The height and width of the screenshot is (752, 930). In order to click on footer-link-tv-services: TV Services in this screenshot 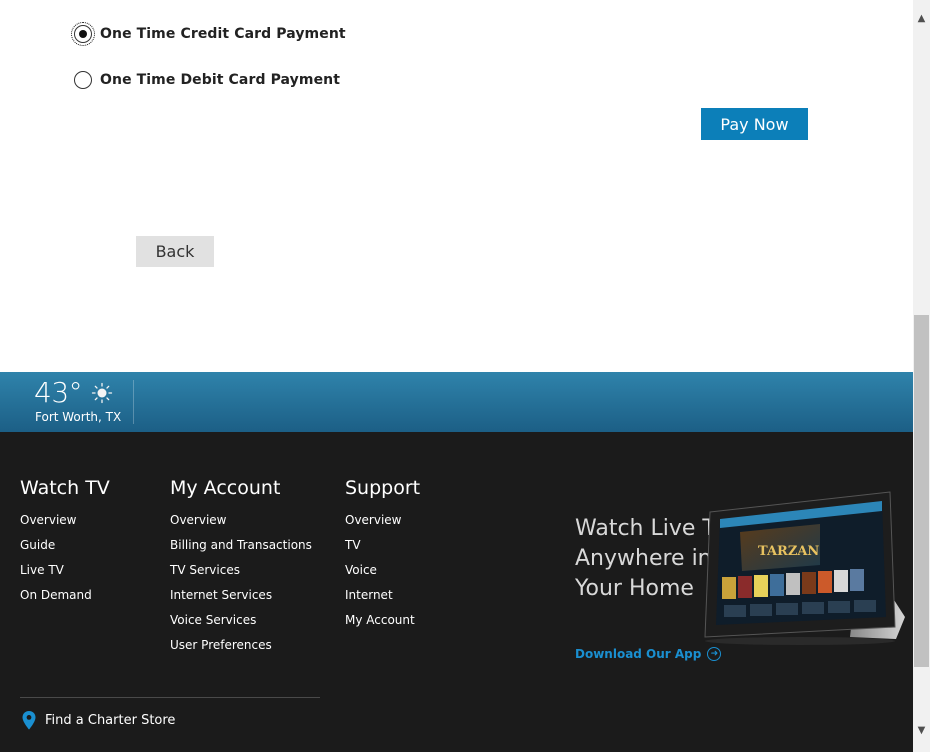, I will do `click(241, 576)`.